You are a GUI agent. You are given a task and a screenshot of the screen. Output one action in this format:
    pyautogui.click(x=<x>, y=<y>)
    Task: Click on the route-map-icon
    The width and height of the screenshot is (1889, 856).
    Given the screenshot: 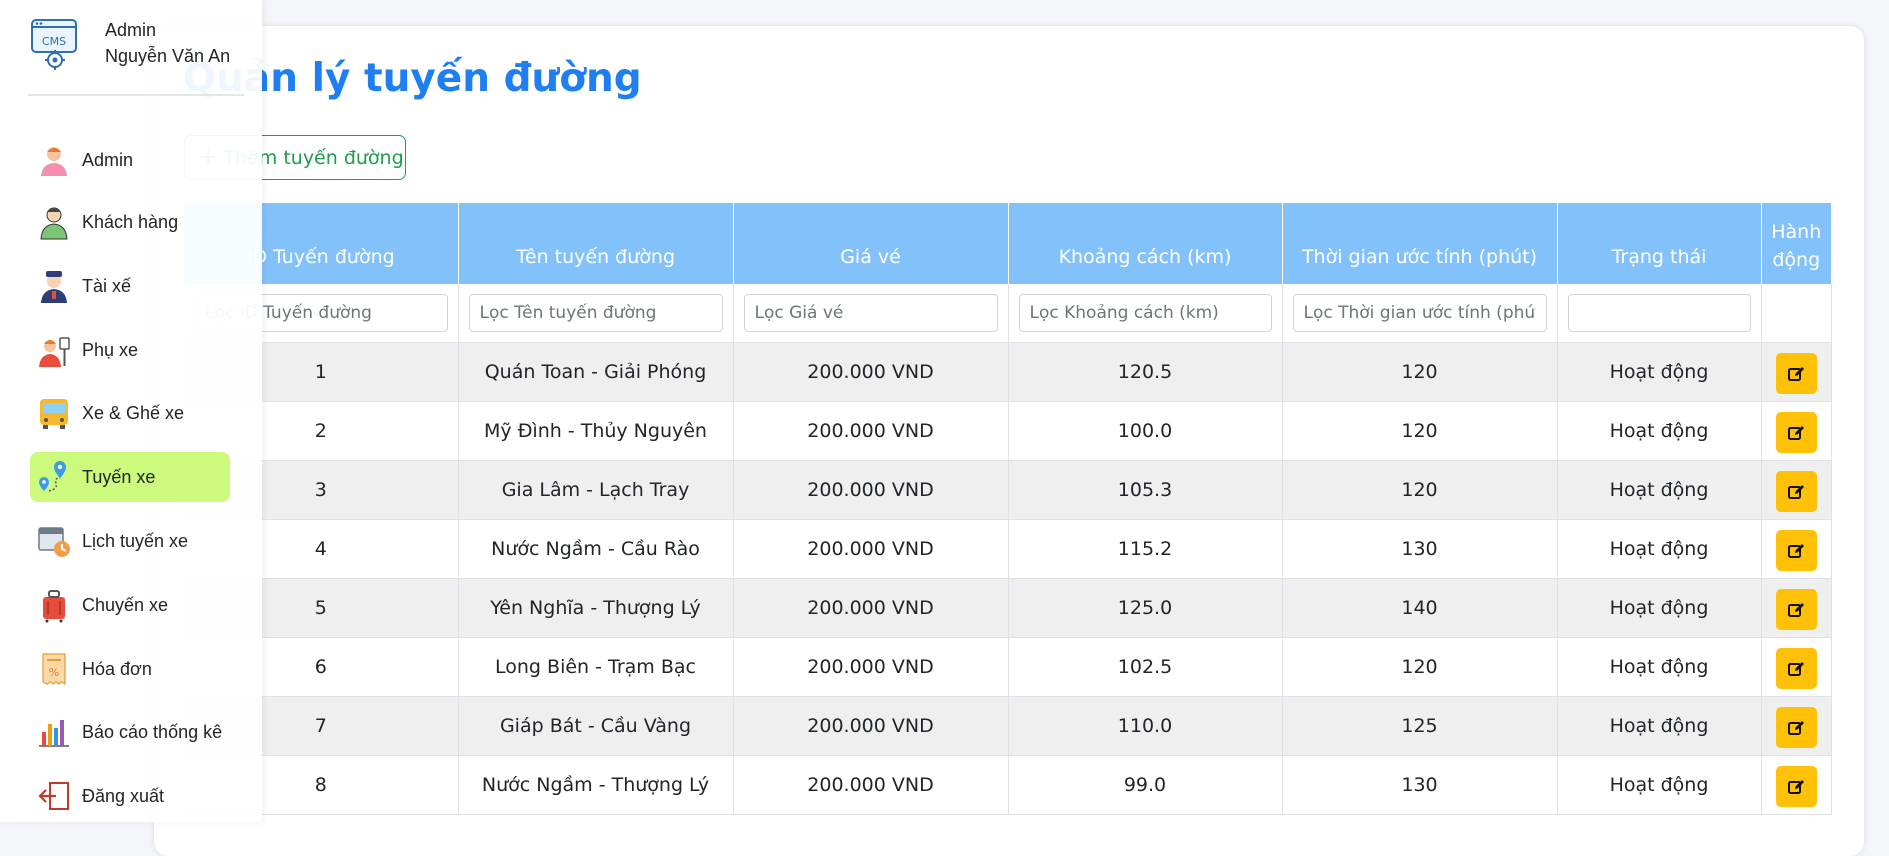 What is the action you would take?
    pyautogui.click(x=52, y=476)
    